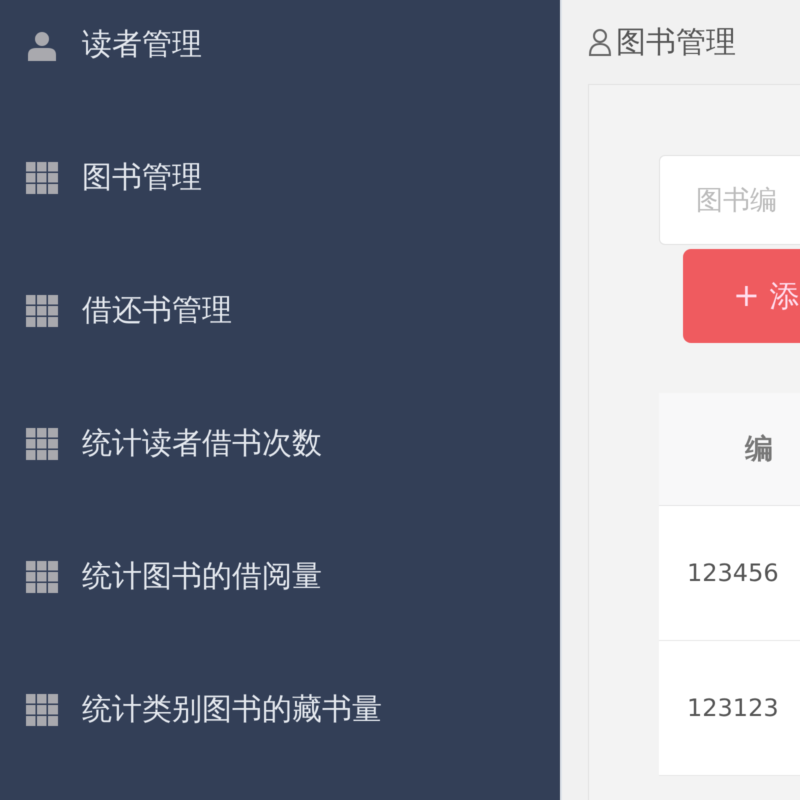 This screenshot has width=800, height=800. I want to click on sidebar-item: 统计图书的借阅量, so click(280, 576).